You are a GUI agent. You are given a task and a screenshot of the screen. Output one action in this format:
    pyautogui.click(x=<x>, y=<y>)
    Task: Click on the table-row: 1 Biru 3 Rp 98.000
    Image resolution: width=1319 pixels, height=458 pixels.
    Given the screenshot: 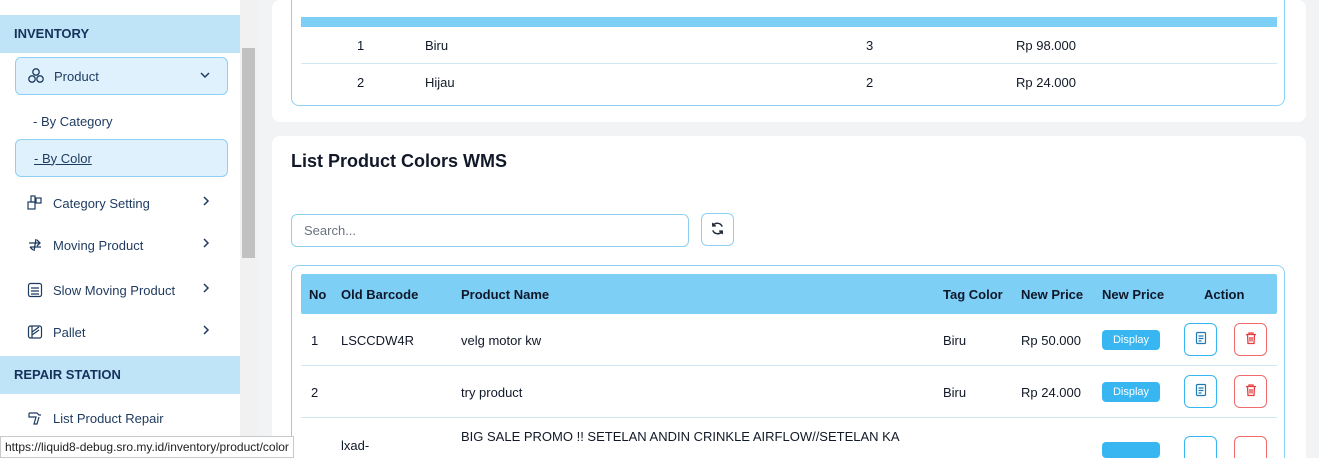 What is the action you would take?
    pyautogui.click(x=789, y=45)
    